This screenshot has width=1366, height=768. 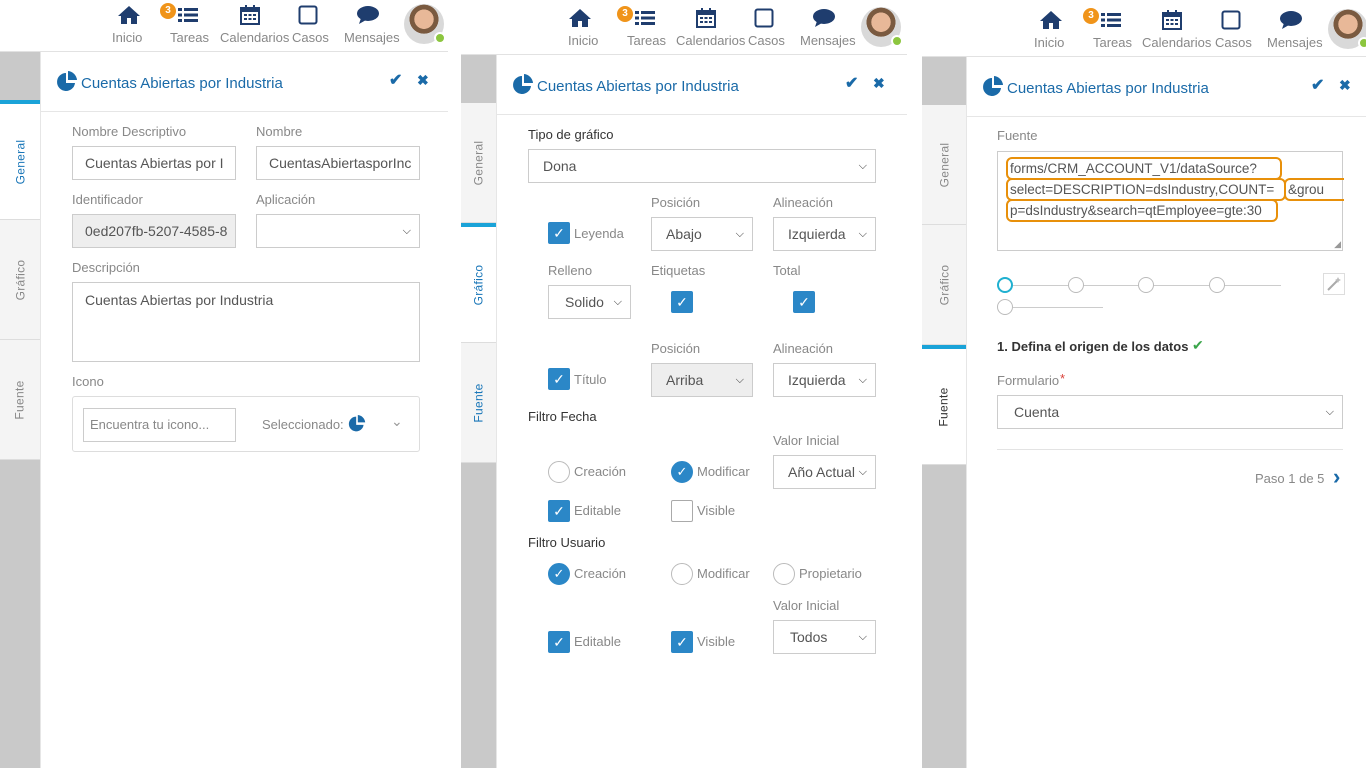 What do you see at coordinates (246, 424) in the screenshot?
I see `icono-box: Encuentra tu icono... Seleccionado: ⌄` at bounding box center [246, 424].